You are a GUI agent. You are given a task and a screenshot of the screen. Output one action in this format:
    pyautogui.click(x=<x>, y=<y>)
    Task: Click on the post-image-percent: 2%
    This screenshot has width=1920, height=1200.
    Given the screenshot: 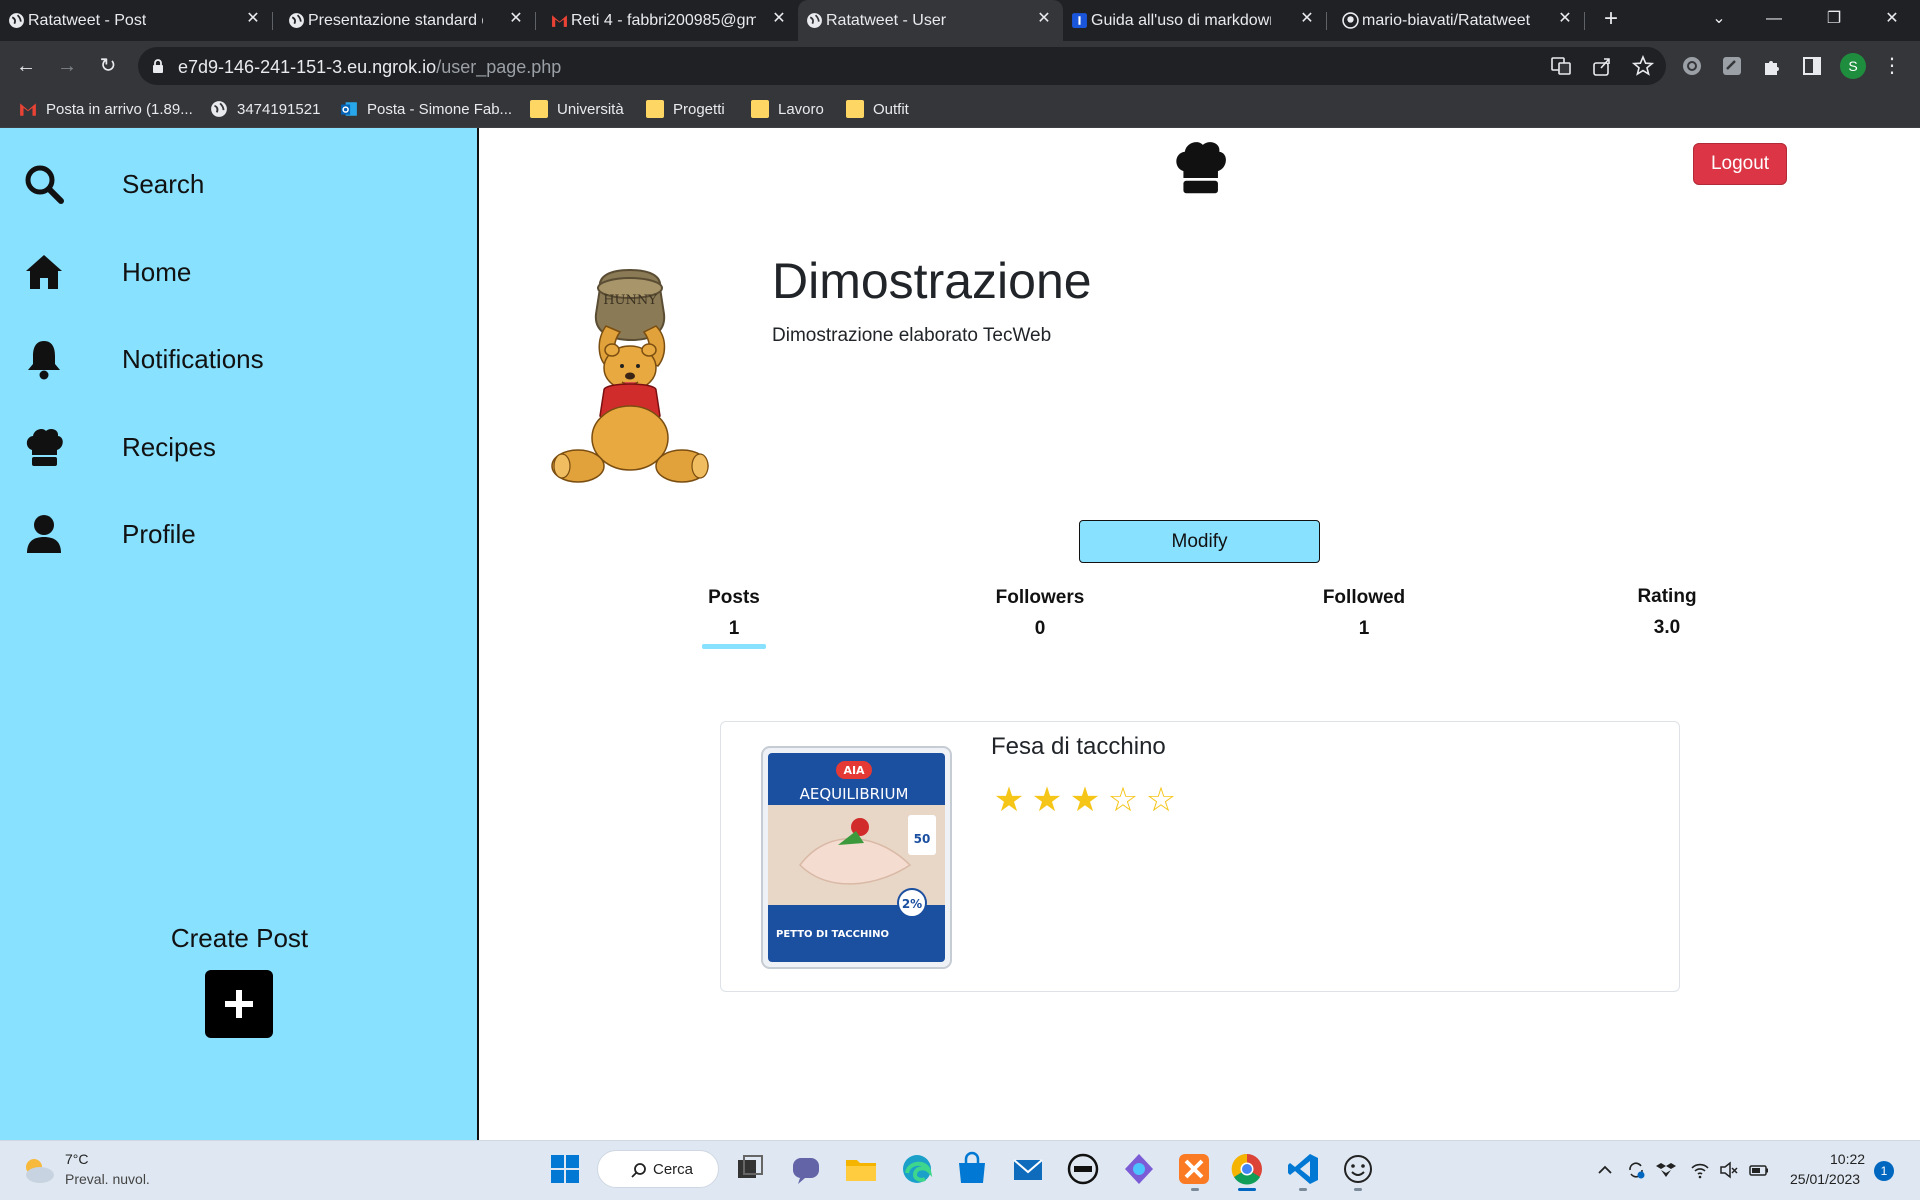 What is the action you would take?
    pyautogui.click(x=912, y=904)
    